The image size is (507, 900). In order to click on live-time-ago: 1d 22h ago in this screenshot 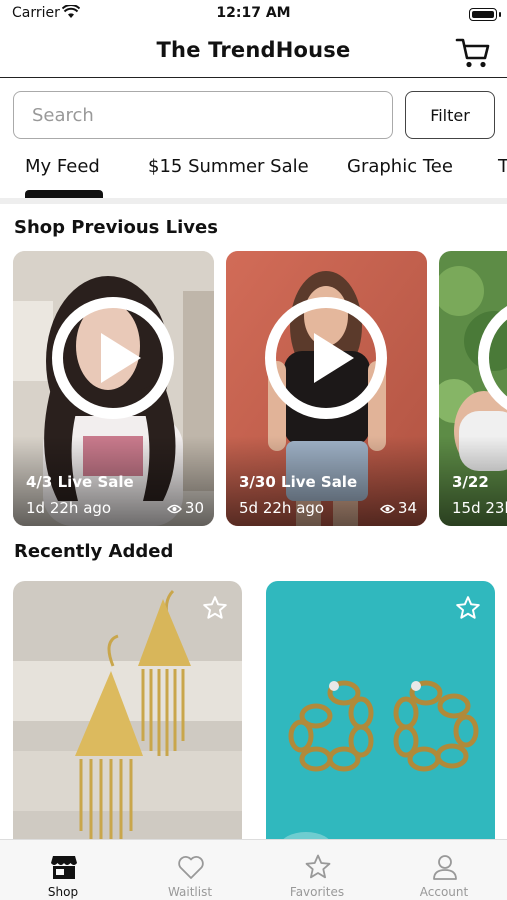, I will do `click(69, 508)`.